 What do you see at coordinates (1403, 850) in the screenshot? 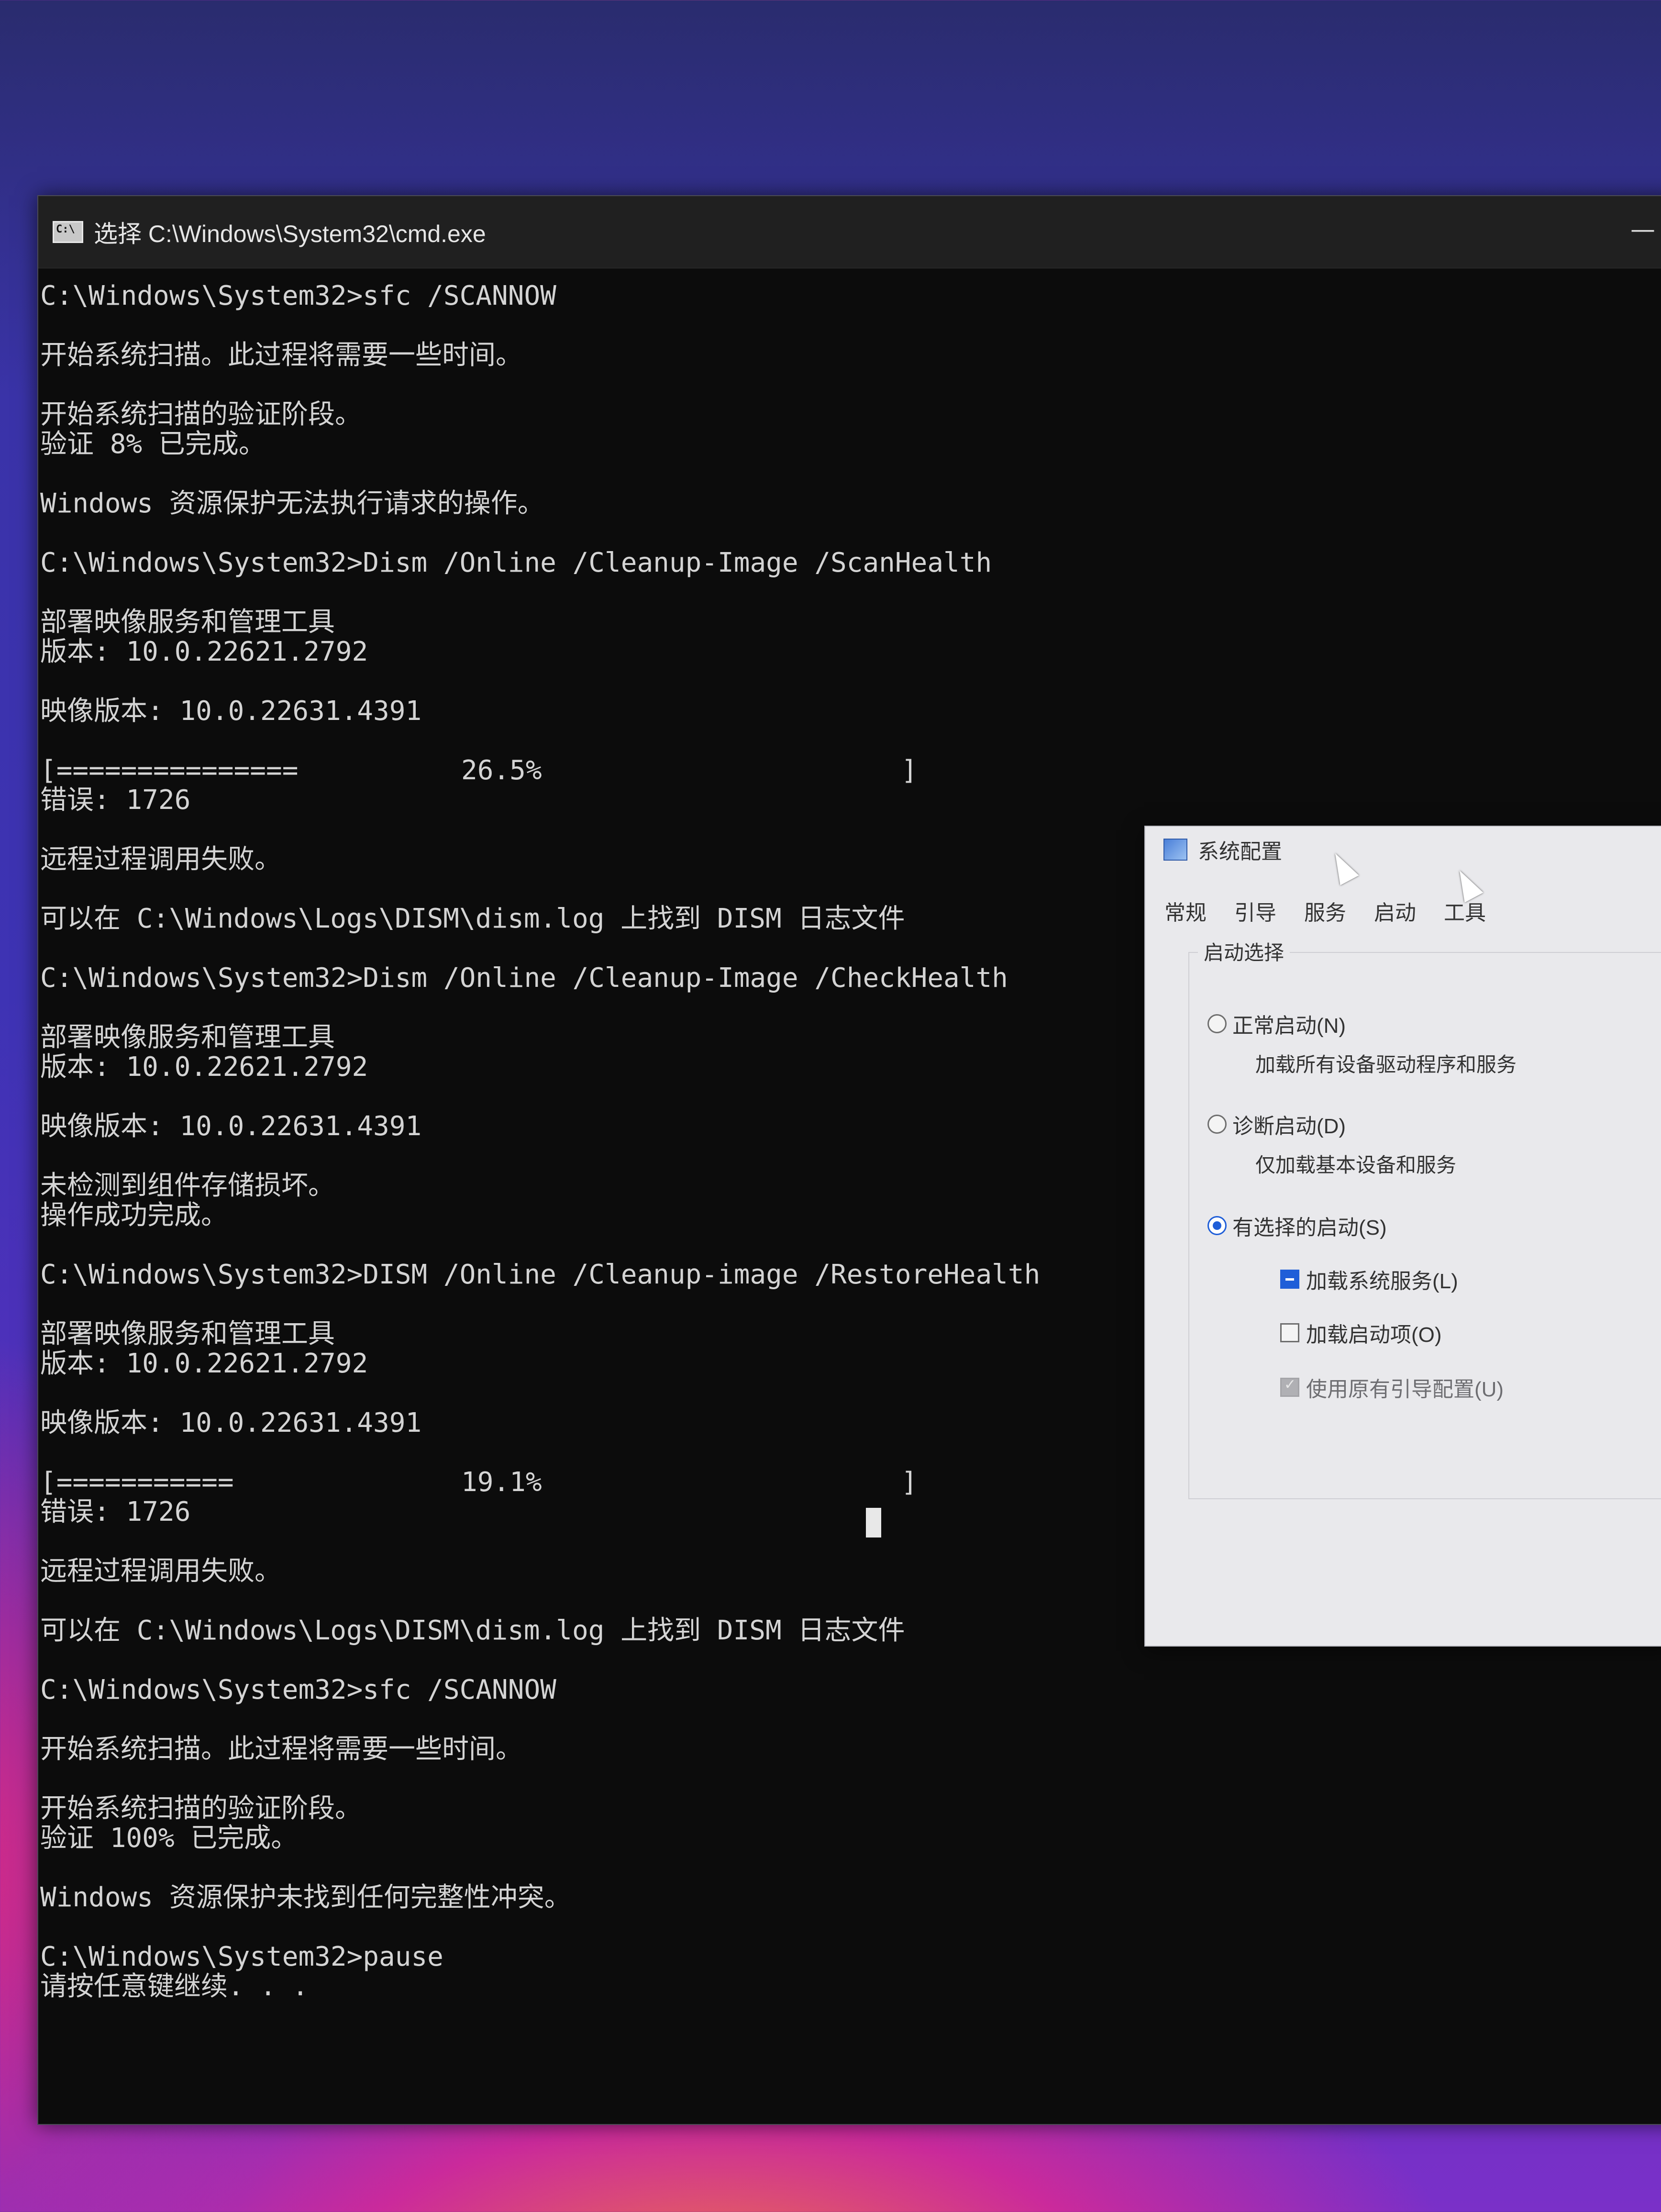
I see `dialog-titlebar: 系统配置` at bounding box center [1403, 850].